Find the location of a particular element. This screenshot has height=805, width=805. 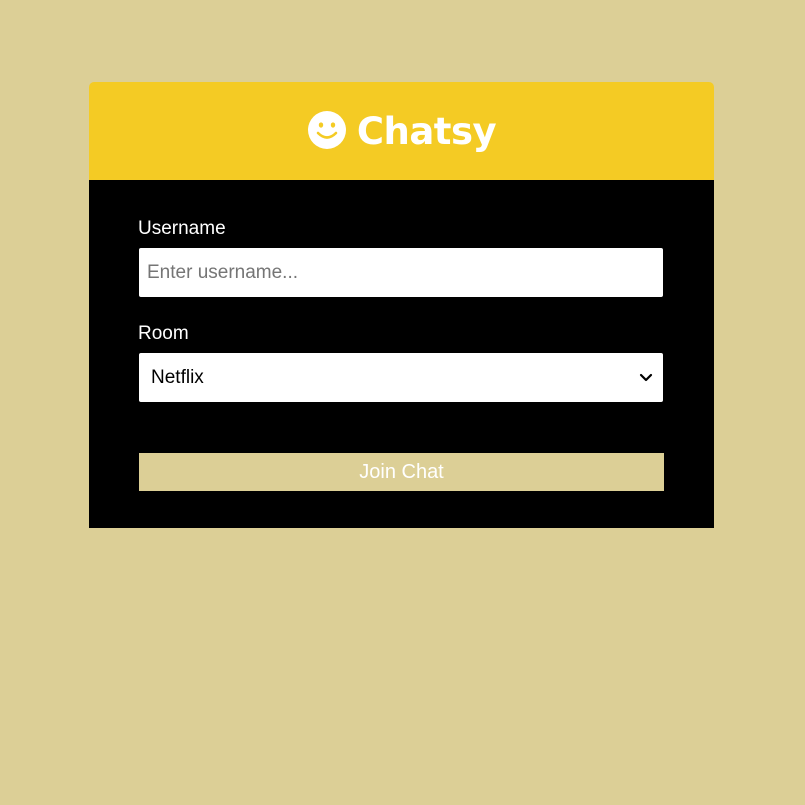

app-title: Chatsy is located at coordinates (426, 131).